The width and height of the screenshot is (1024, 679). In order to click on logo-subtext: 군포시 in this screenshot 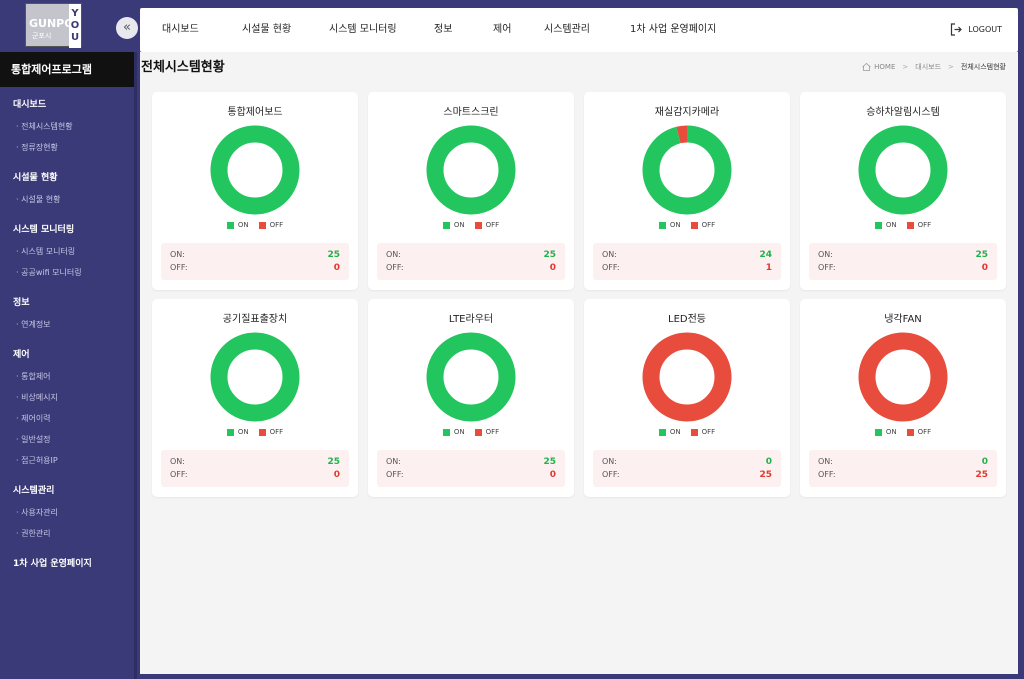, I will do `click(42, 36)`.